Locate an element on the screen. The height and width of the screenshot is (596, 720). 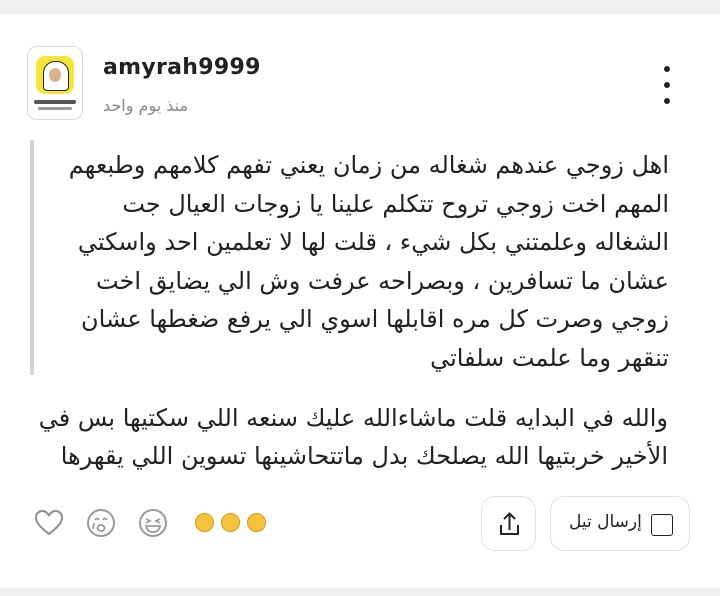
avatar-caption is located at coordinates (55, 102).